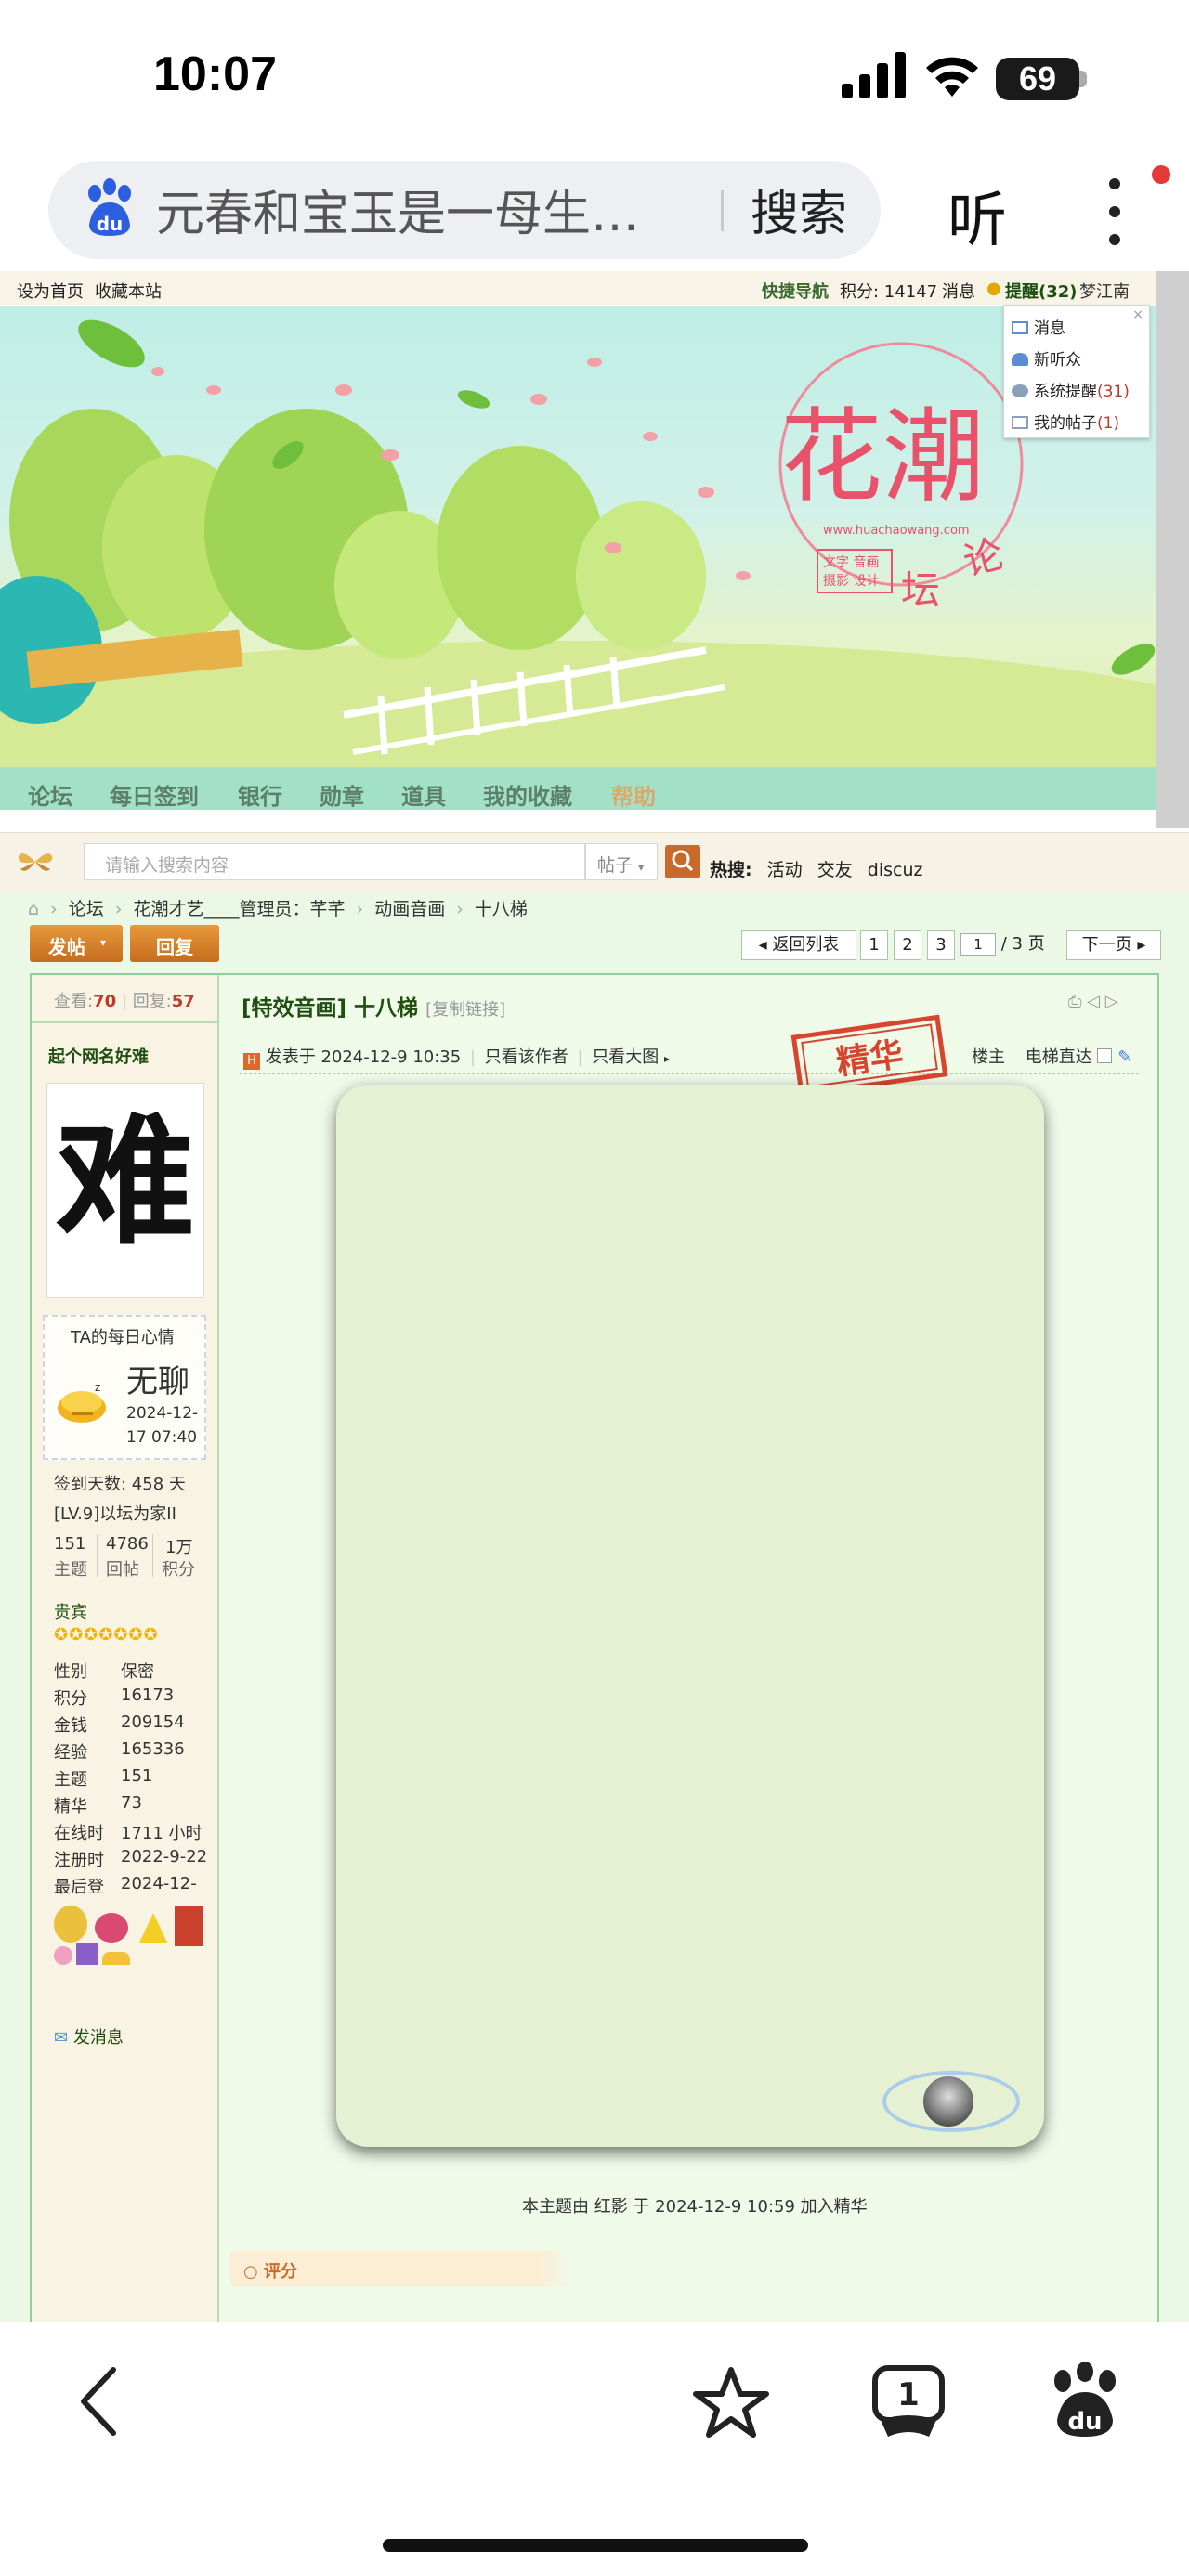 This screenshot has width=1189, height=2576. I want to click on chevron-right-icon: ▸, so click(667, 1058).